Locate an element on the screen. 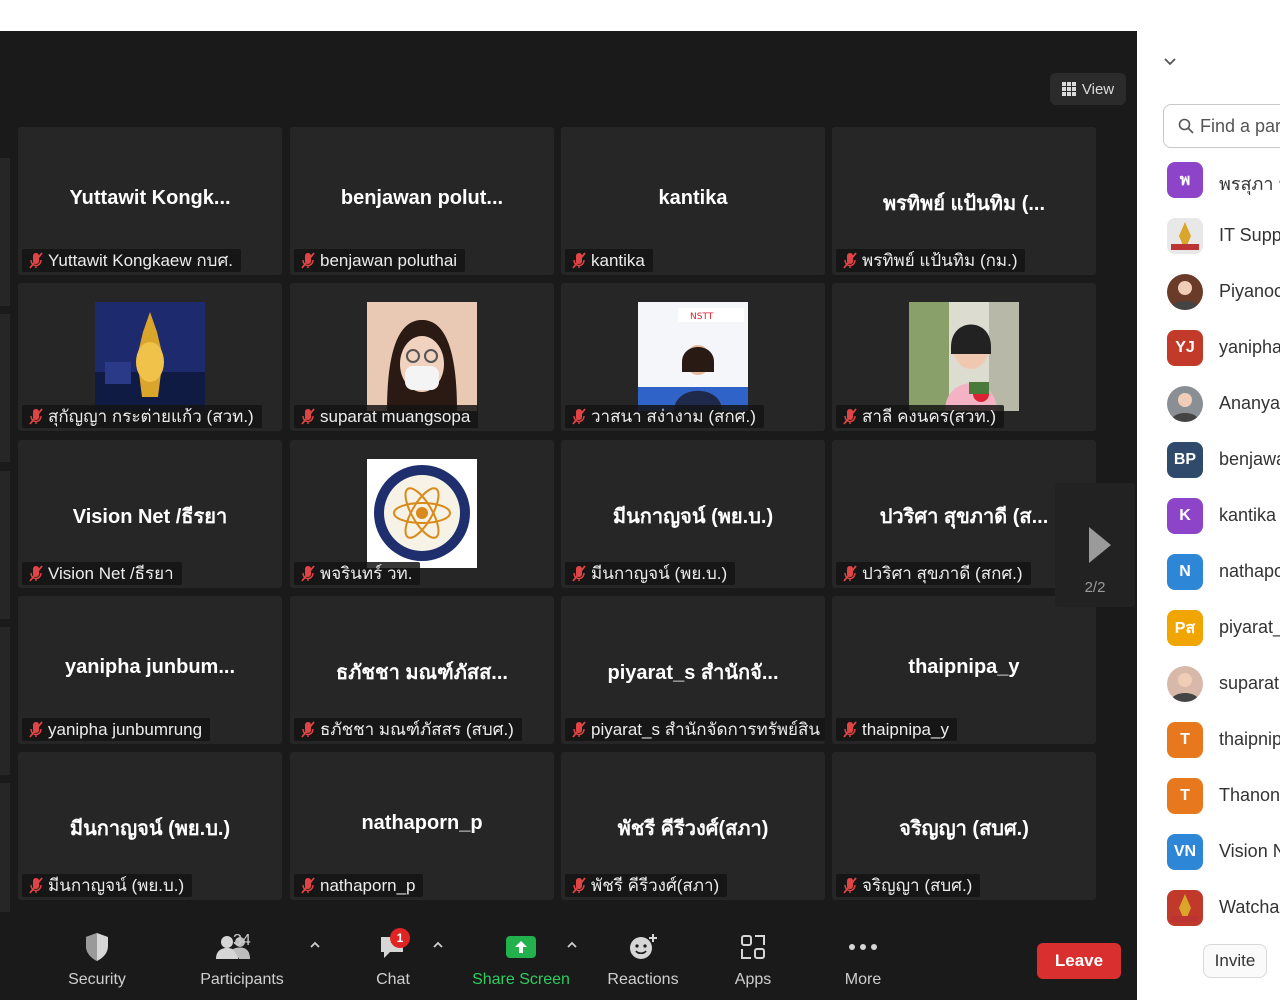 The image size is (1280, 1000). video-tile: kantika kantika is located at coordinates (693, 201).